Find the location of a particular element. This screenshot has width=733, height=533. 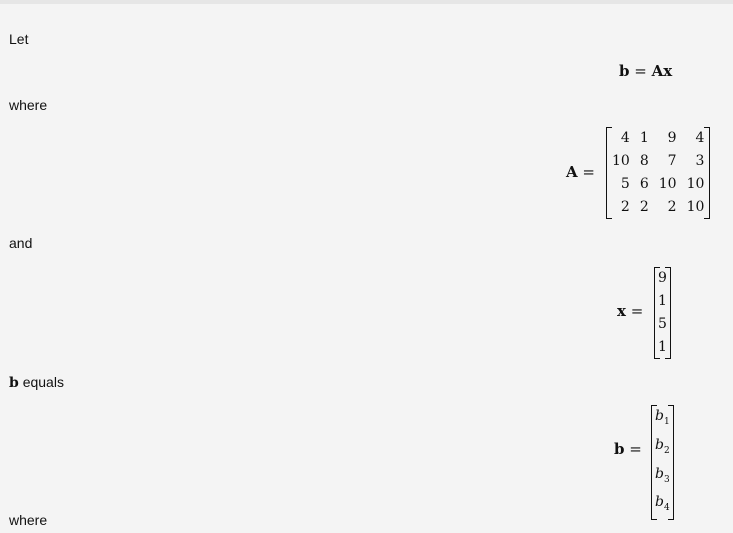

matrix-cell: 3 is located at coordinates (700, 161).